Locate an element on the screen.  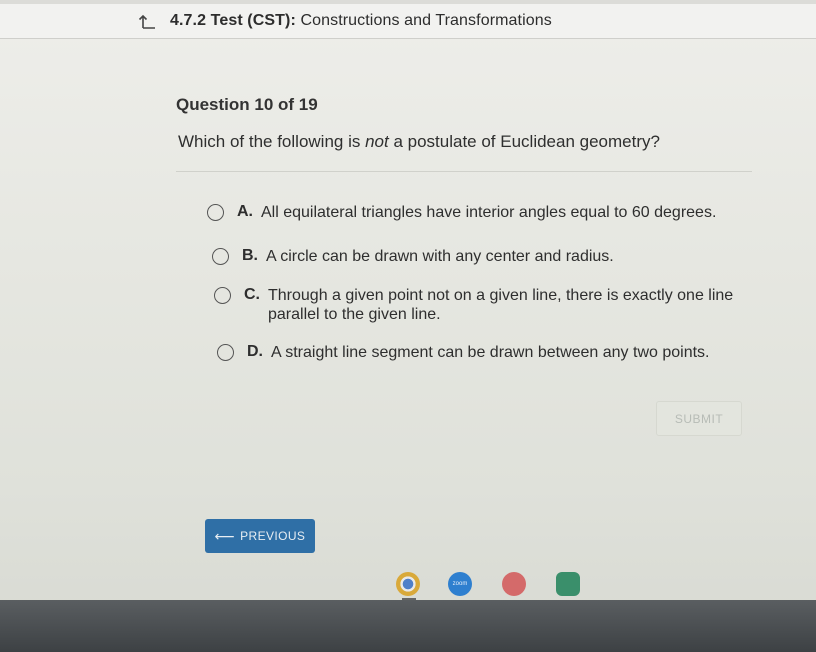
question-text-before: Which of the following is is located at coordinates (272, 141).